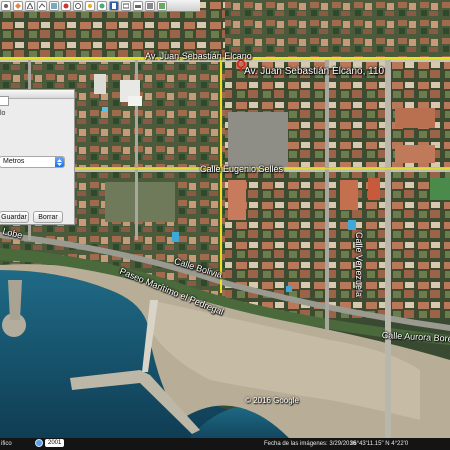  What do you see at coordinates (39, 443) in the screenshot?
I see `clock-icon` at bounding box center [39, 443].